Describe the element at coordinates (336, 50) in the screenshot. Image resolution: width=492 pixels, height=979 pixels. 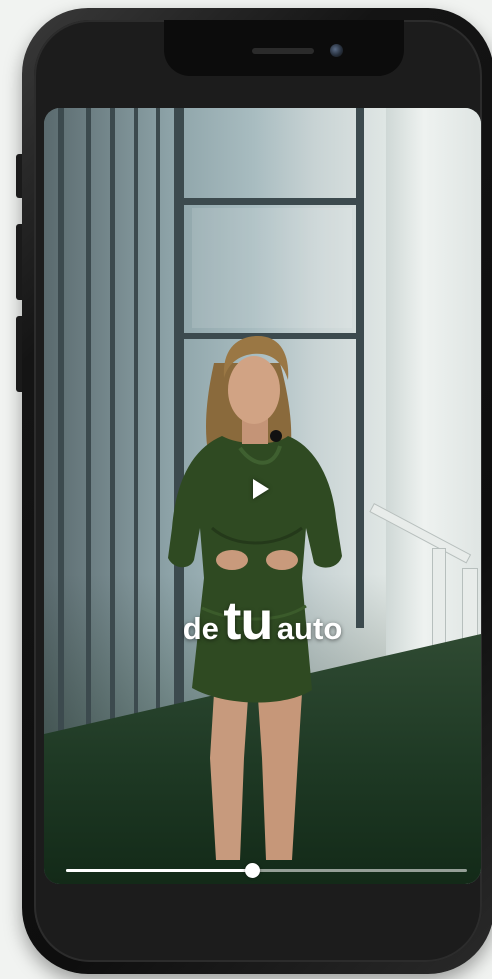
I see `camera-icon` at that location.